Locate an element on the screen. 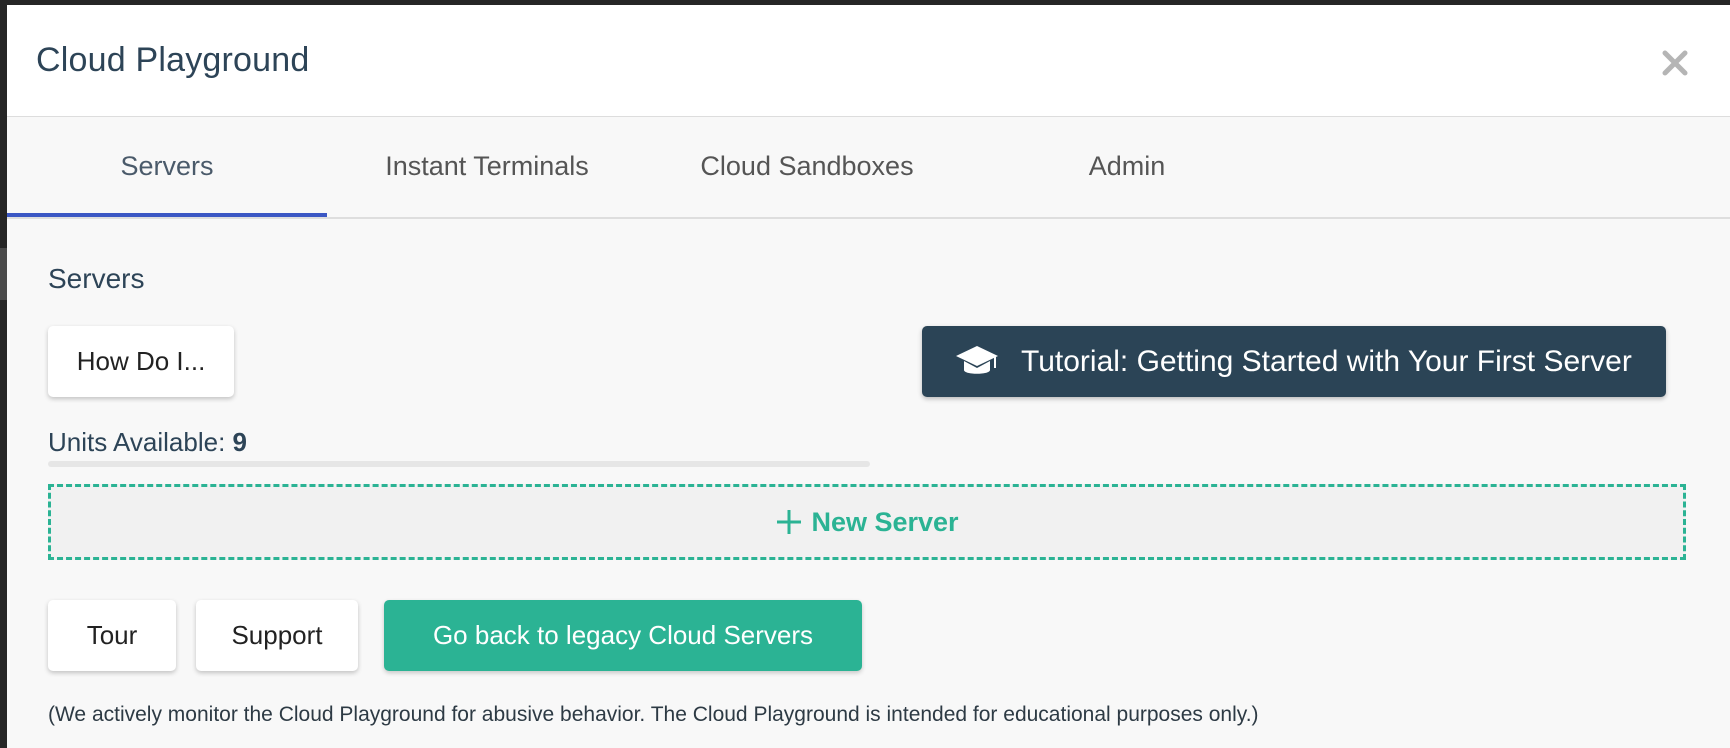 The width and height of the screenshot is (1730, 748). tab-label: Instant Terminals is located at coordinates (487, 165).